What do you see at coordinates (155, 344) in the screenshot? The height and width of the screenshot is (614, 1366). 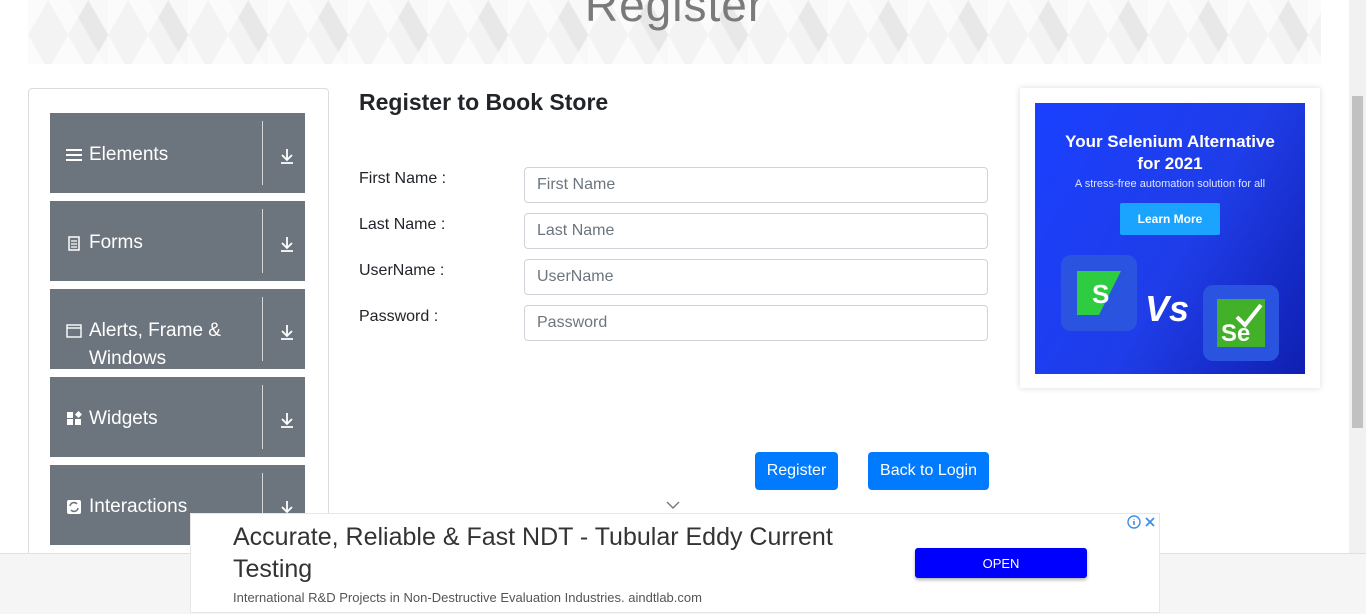 I see `nav-group-label: Alerts, Frame & Windows` at bounding box center [155, 344].